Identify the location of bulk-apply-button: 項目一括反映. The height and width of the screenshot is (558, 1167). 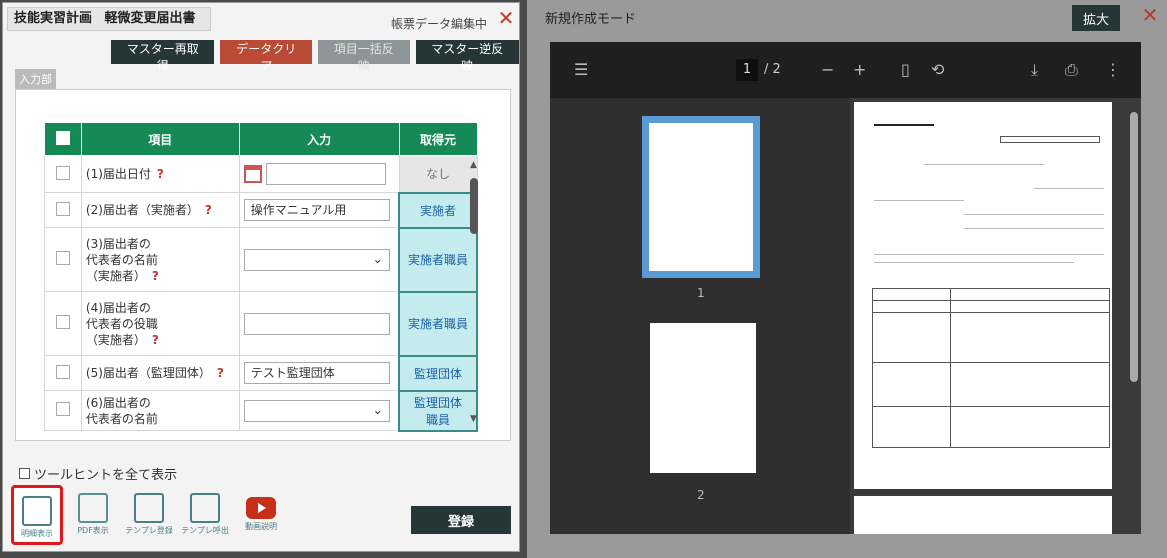
(364, 56).